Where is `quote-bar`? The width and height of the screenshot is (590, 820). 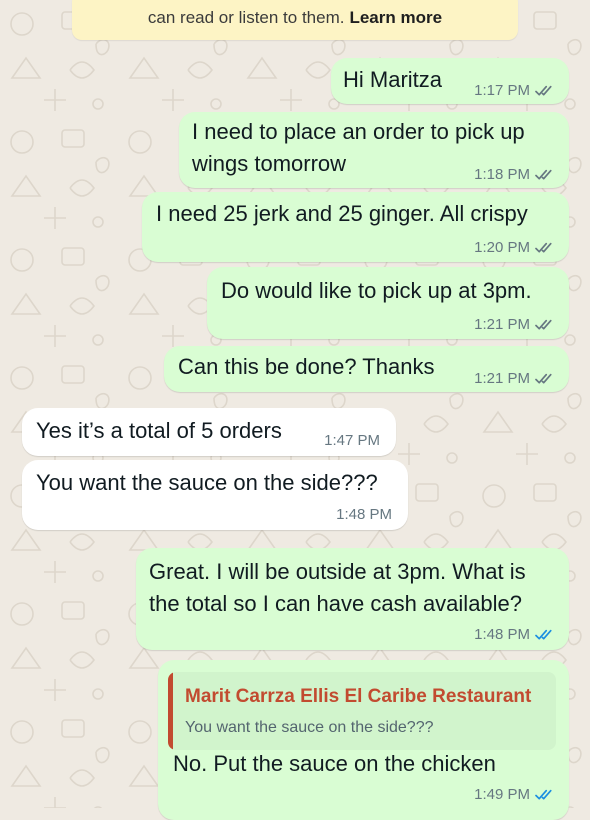 quote-bar is located at coordinates (170, 711).